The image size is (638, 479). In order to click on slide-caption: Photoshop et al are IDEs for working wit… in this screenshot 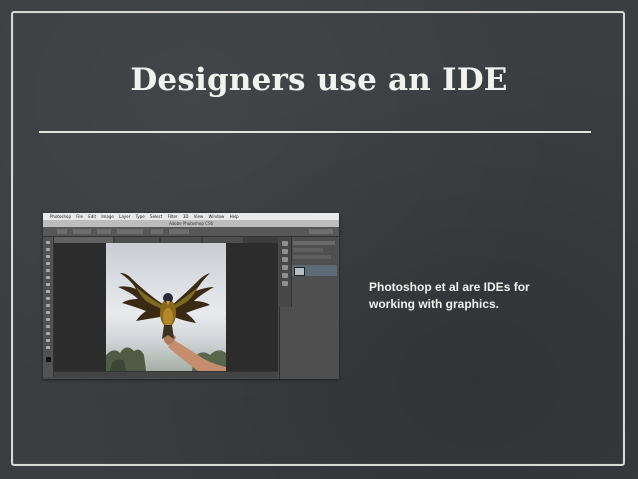, I will do `click(469, 296)`.